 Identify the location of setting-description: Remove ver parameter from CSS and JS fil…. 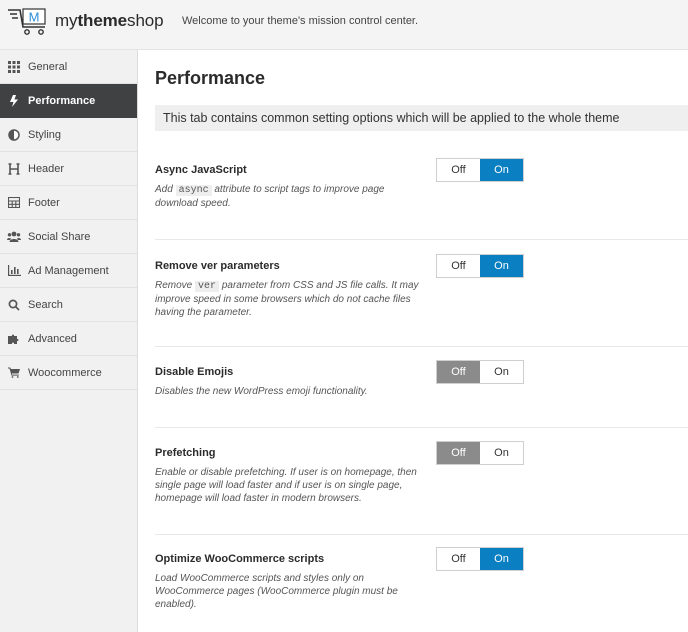
(287, 299).